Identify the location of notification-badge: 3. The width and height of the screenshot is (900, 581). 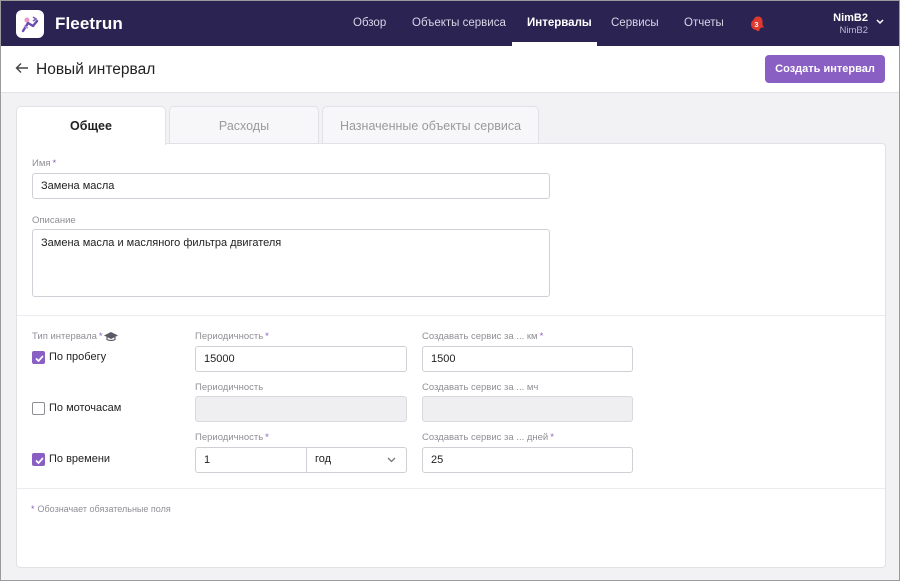
(756, 24).